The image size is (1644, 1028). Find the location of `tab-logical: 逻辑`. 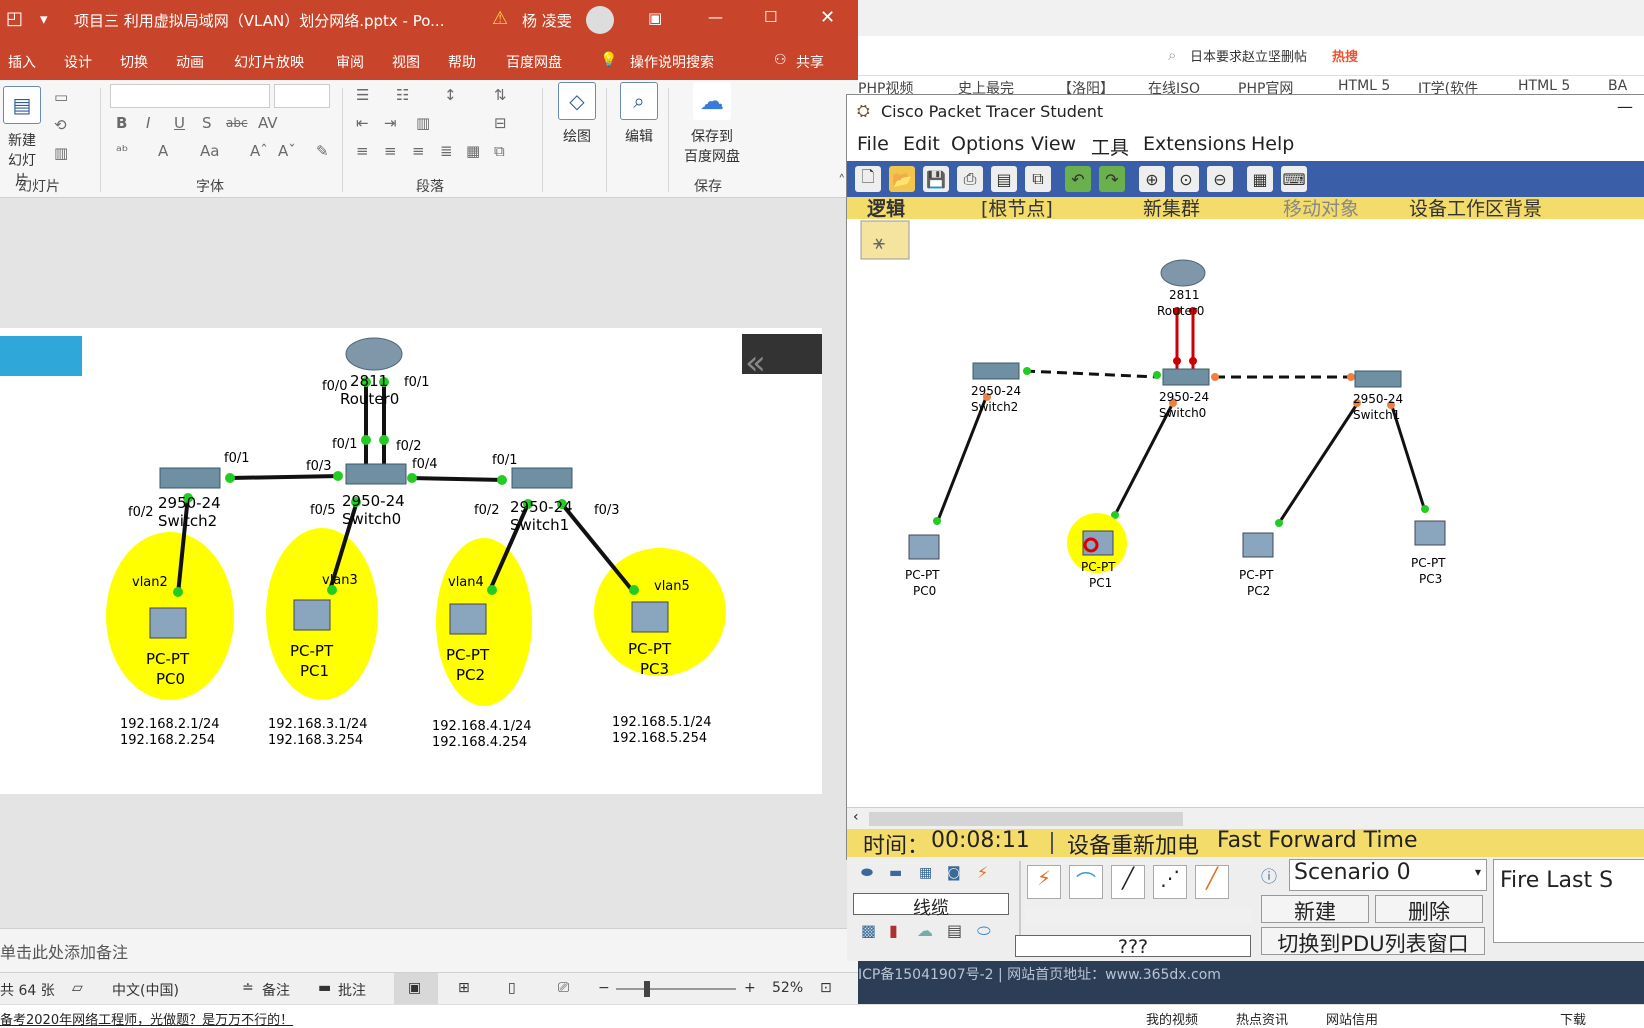

tab-logical: 逻辑 is located at coordinates (886, 207).